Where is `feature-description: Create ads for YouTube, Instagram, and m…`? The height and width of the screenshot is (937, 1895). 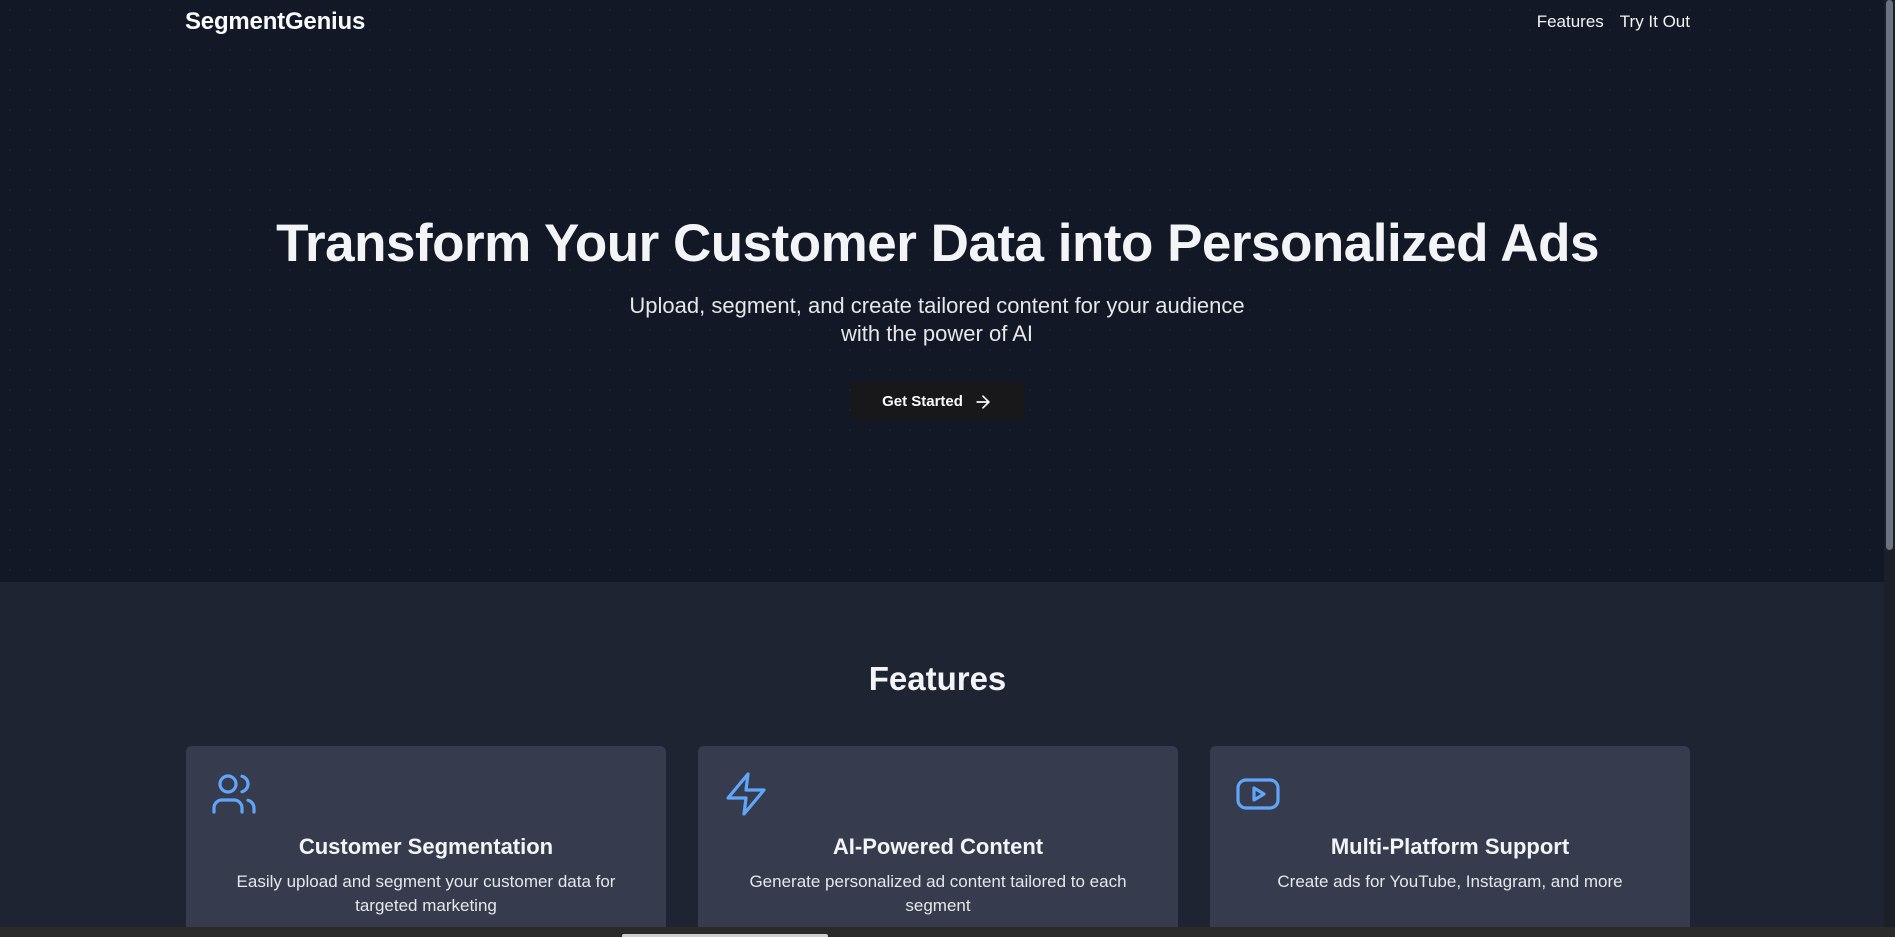 feature-description: Create ads for YouTube, Instagram, and m… is located at coordinates (1450, 881).